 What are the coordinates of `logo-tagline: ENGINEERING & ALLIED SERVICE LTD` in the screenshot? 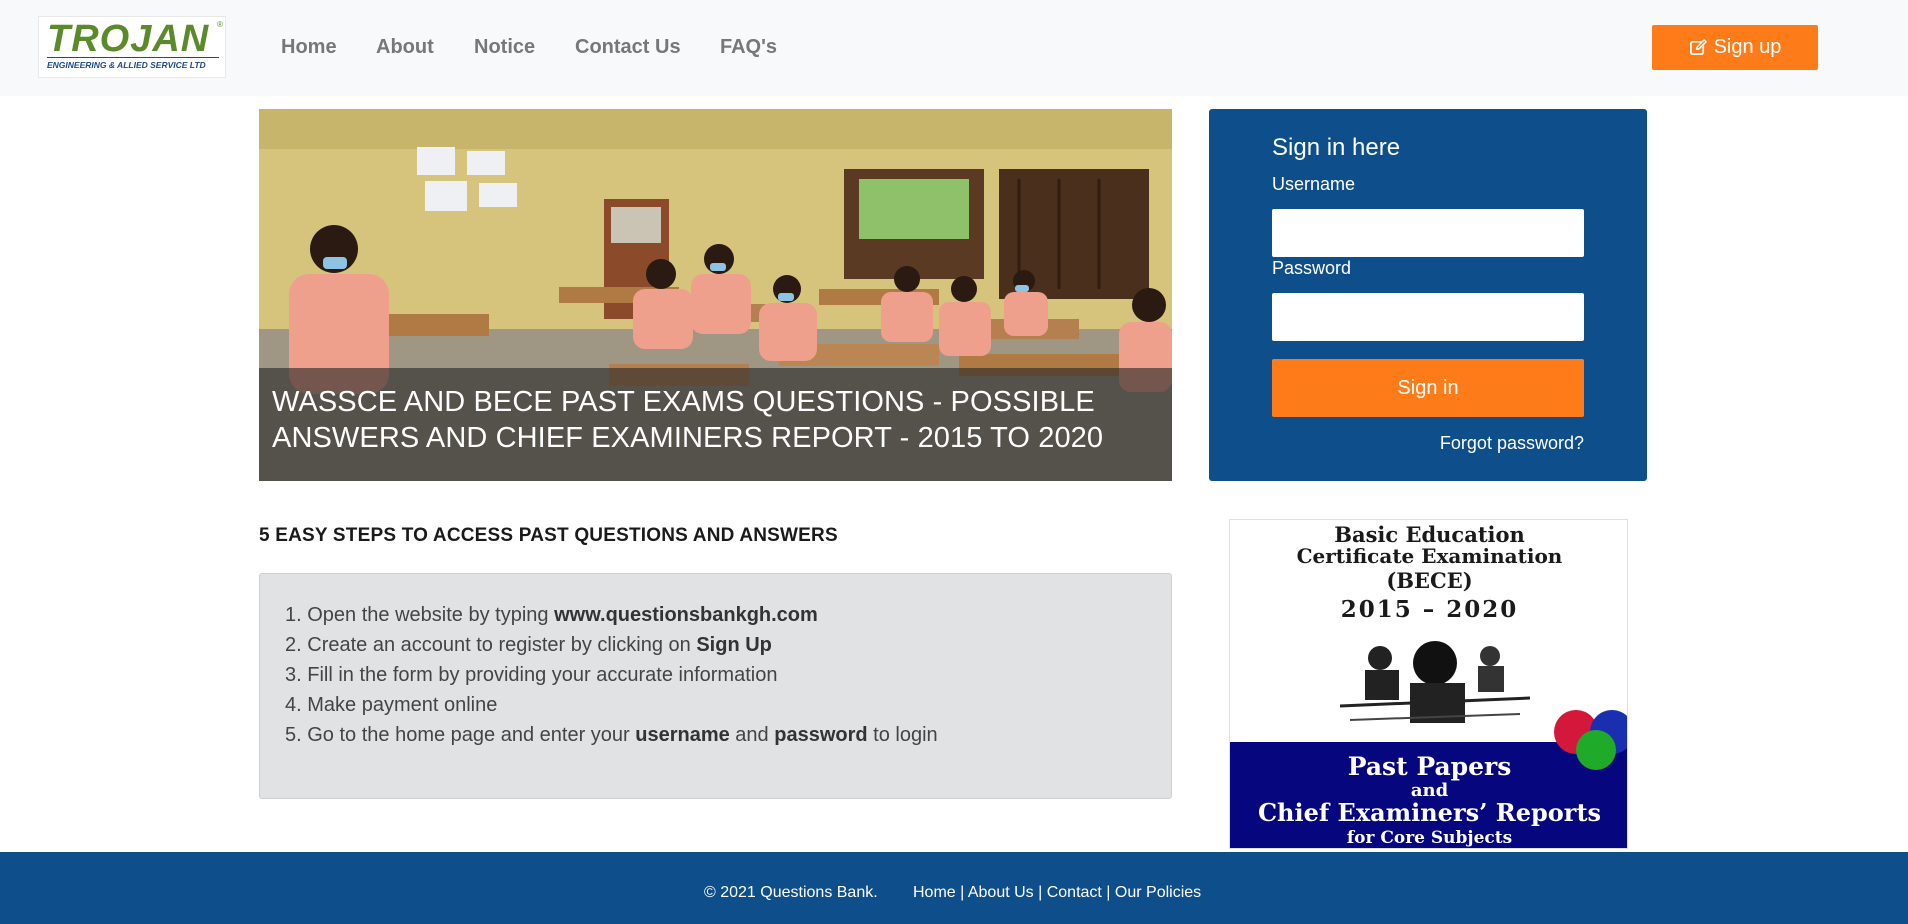 It's located at (133, 63).